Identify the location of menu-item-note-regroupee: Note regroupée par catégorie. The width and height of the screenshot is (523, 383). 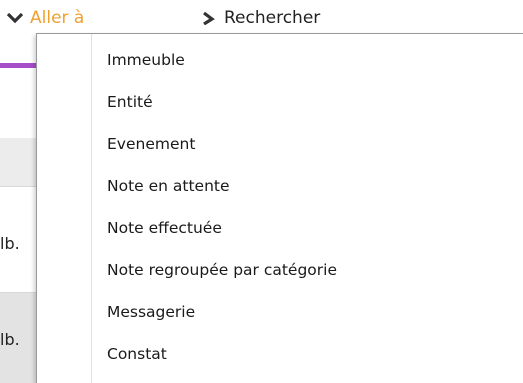
(280, 270).